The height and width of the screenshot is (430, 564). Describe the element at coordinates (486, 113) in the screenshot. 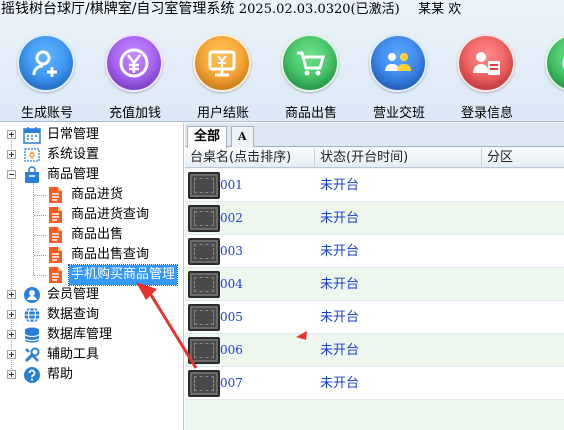

I see `toolbar-label: 登录信息` at that location.